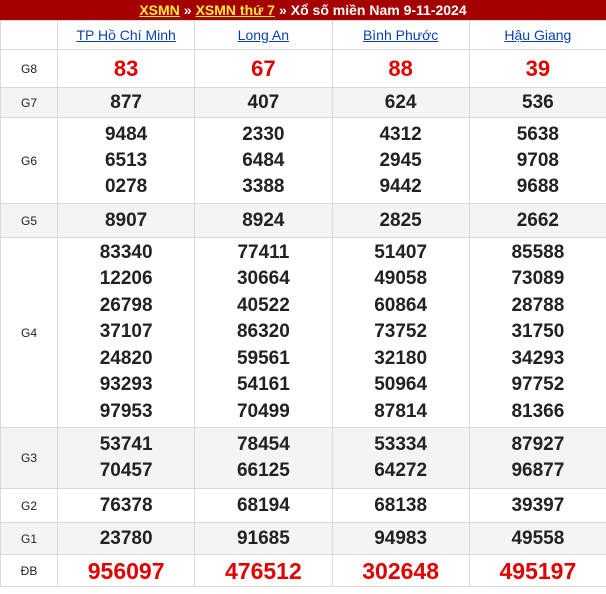  I want to click on prize-cell: 83340 12206 26798 37107 24820 93293 97953, so click(126, 332).